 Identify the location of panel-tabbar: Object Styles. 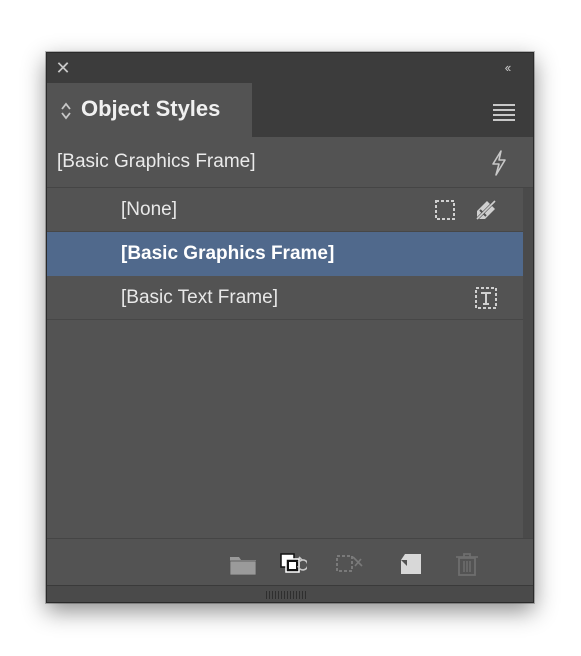
(290, 110).